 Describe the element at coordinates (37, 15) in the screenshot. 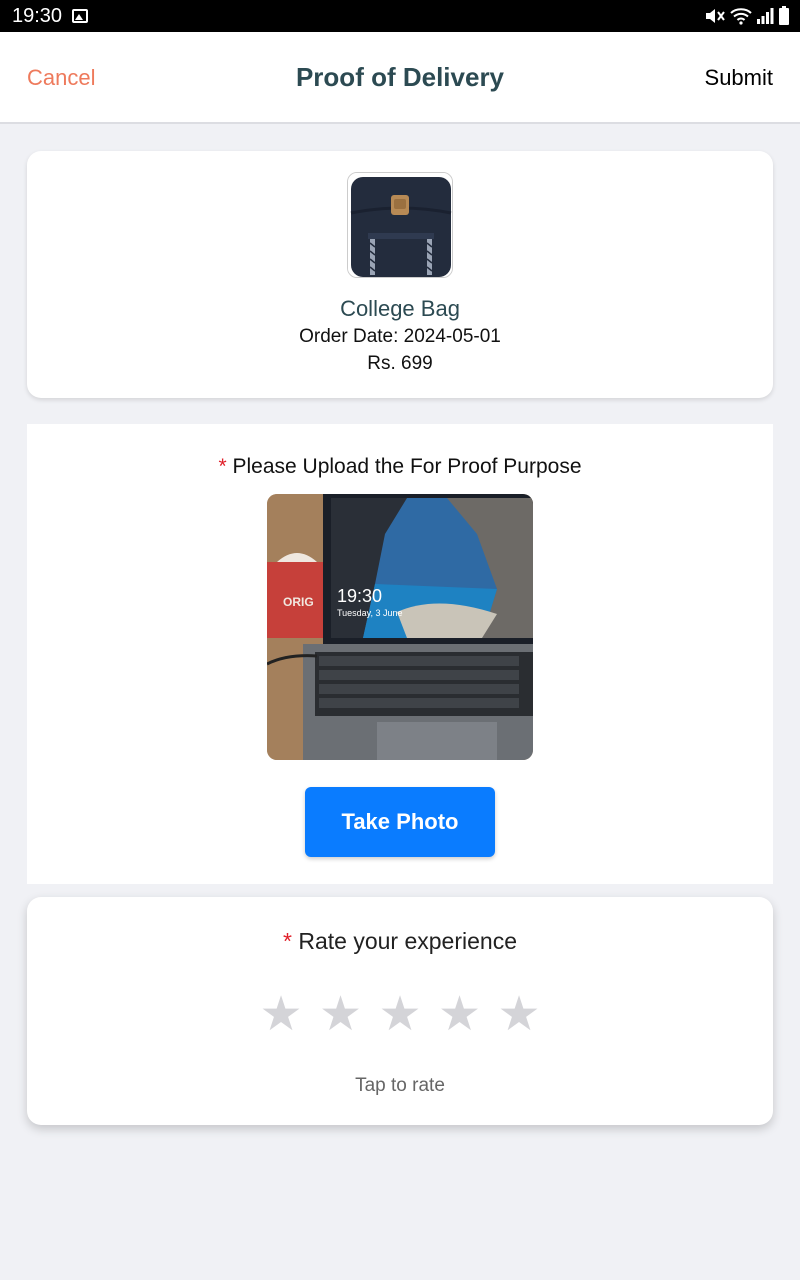

I see `status-time: 19:30` at that location.